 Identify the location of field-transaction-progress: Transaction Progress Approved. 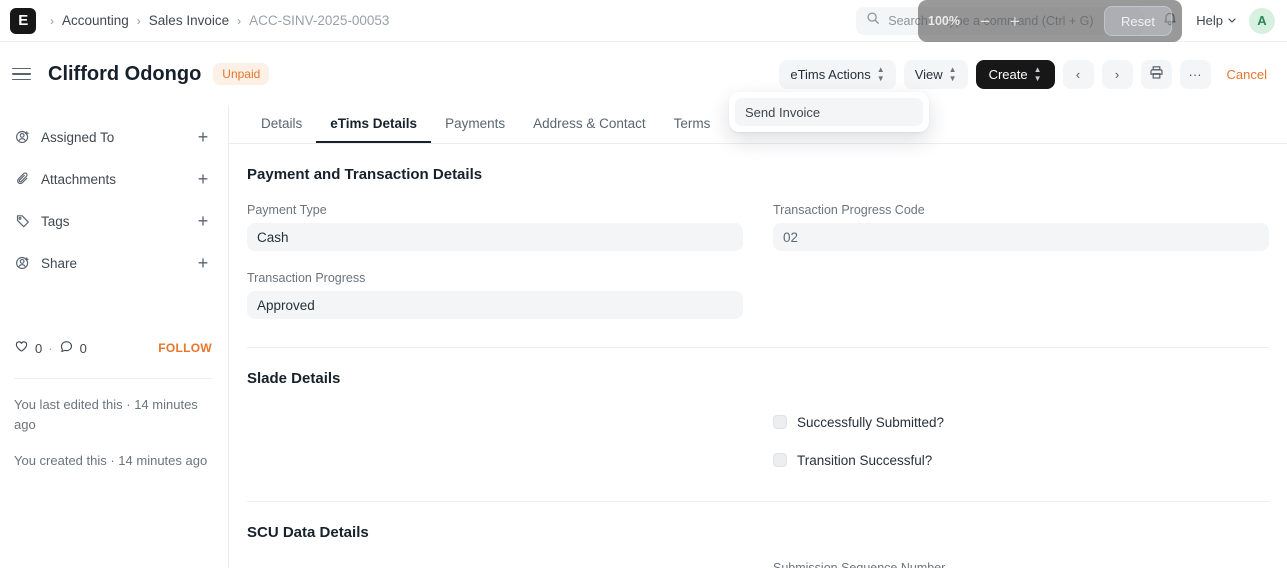
(495, 295).